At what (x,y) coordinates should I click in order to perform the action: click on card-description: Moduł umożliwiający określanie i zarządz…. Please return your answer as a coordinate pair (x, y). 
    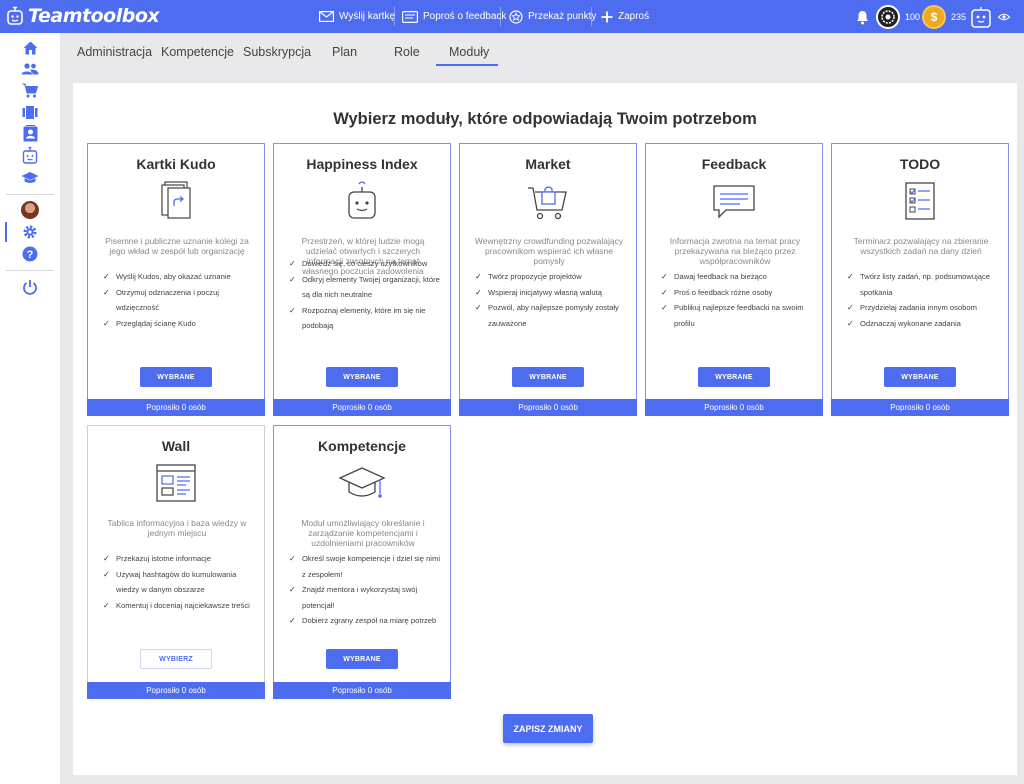
    Looking at the image, I should click on (363, 533).